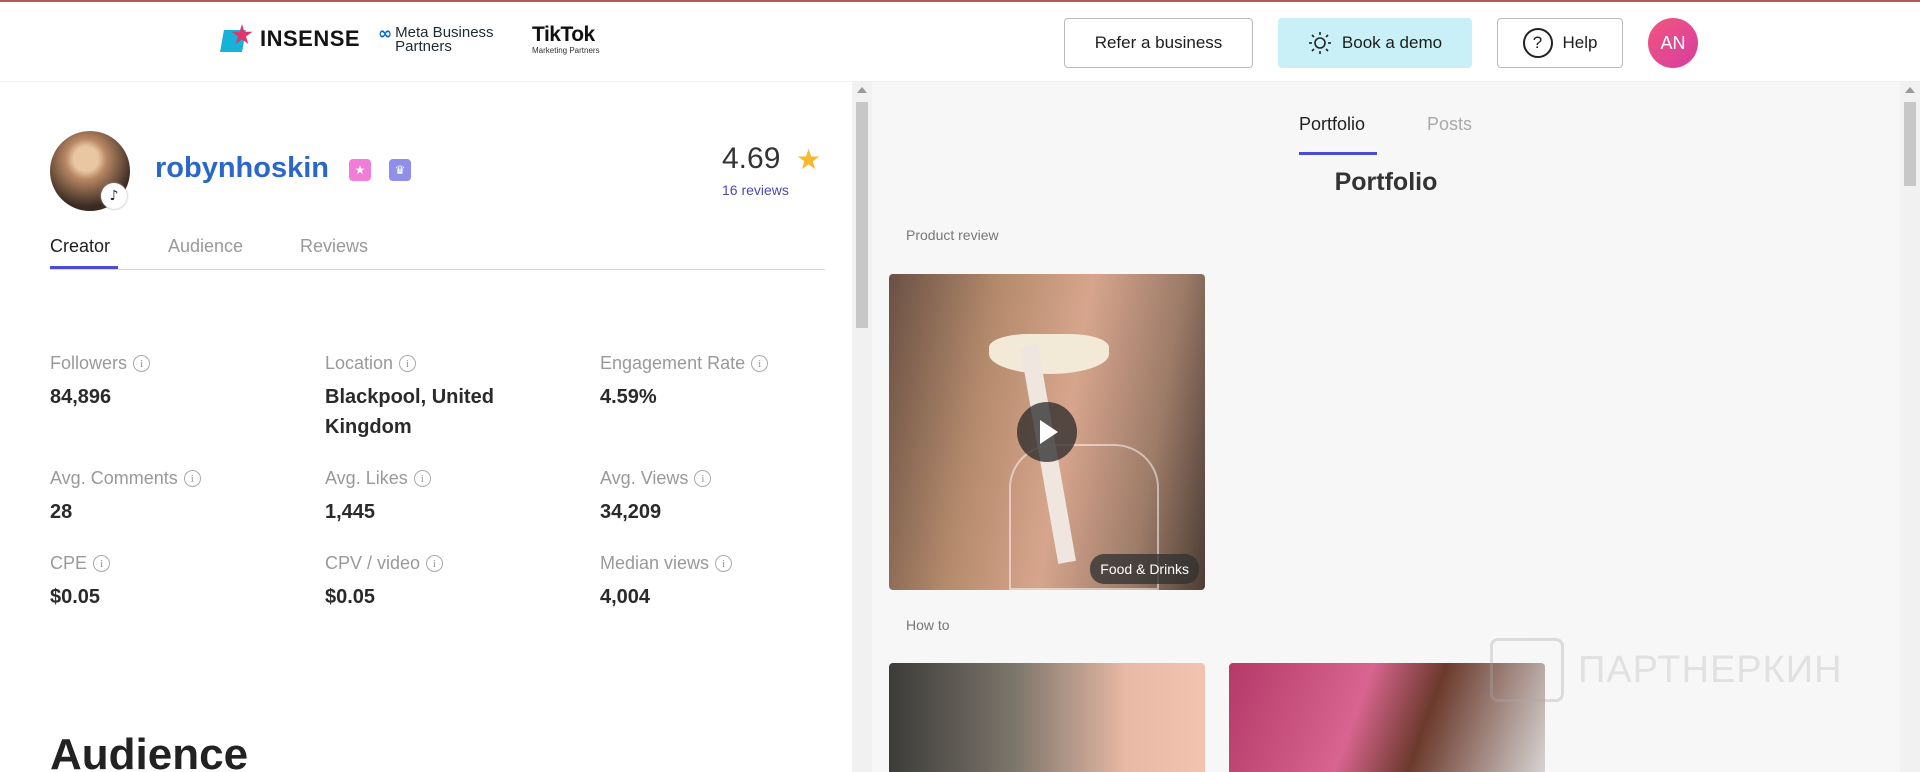 The height and width of the screenshot is (772, 1920). I want to click on meta-partners-line2: Partners, so click(423, 46).